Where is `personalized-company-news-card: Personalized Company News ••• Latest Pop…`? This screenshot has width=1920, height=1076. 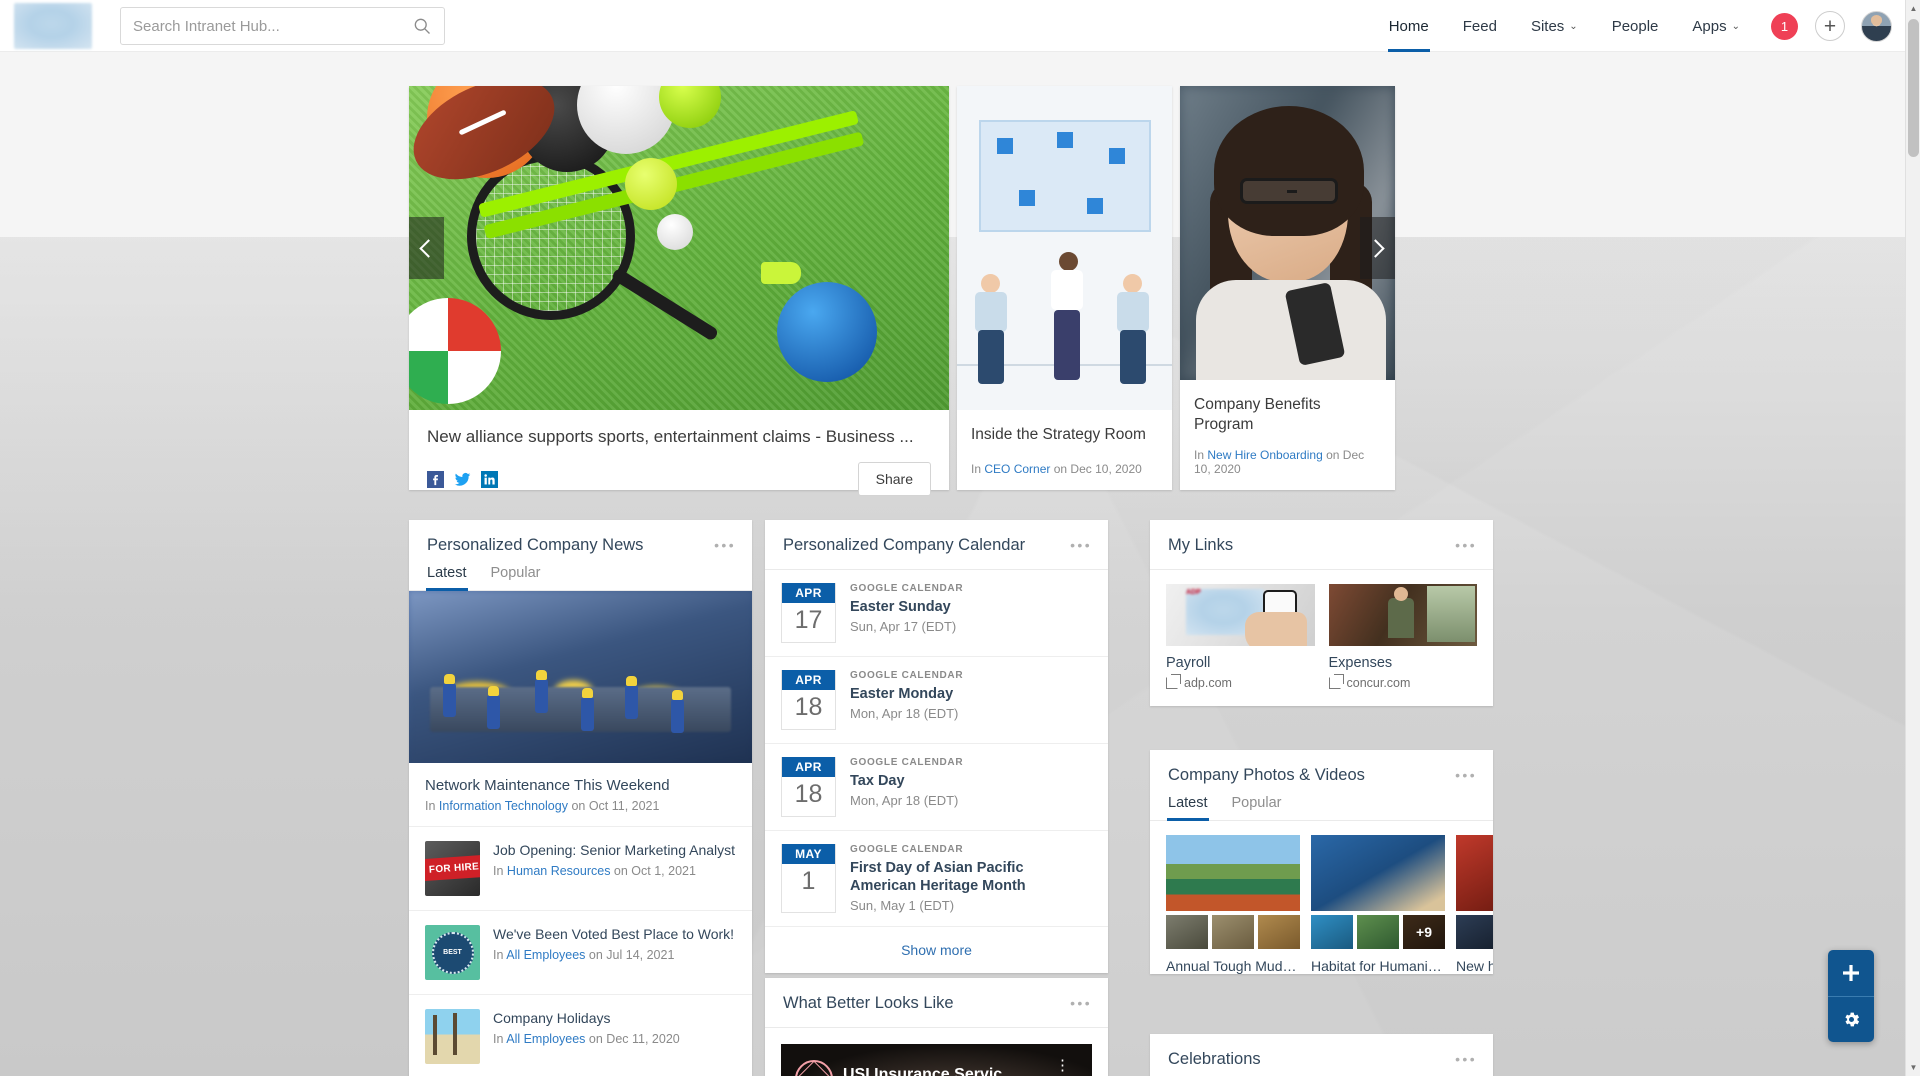
personalized-company-news-card: Personalized Company News ••• Latest Pop… is located at coordinates (580, 798).